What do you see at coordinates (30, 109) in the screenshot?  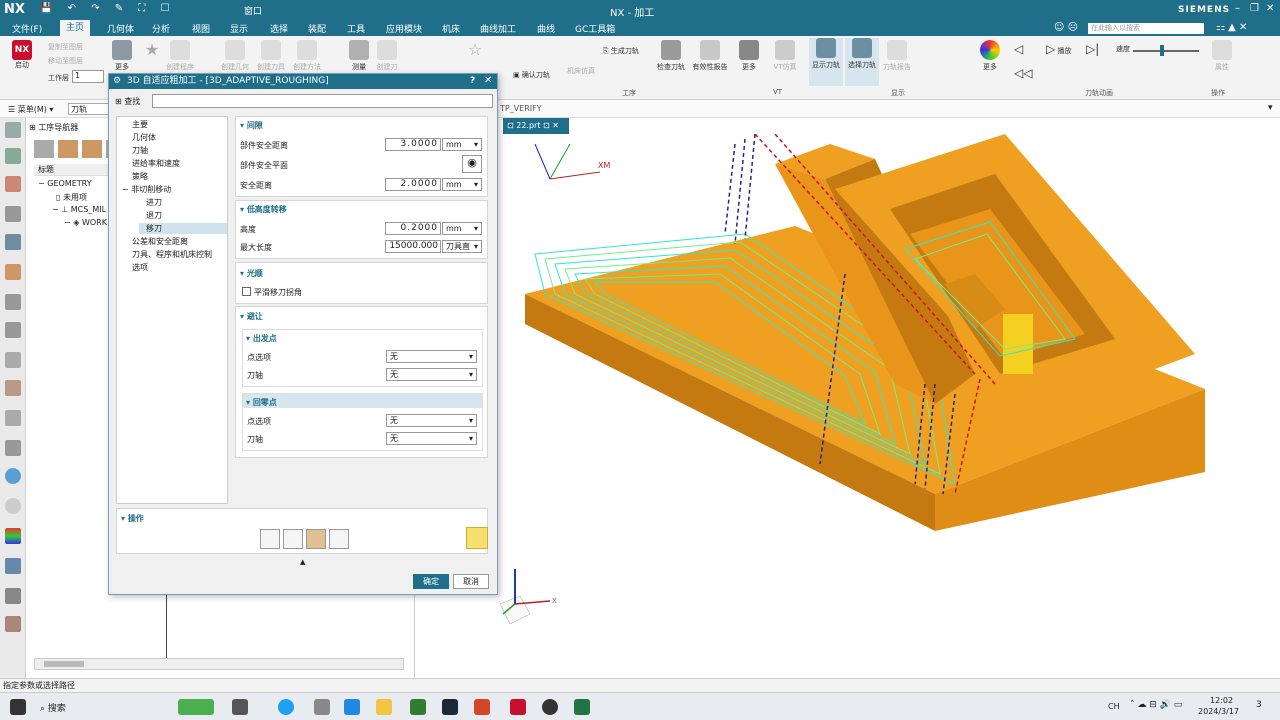 I see `menu-button: ☰ 菜单(M) ▾` at bounding box center [30, 109].